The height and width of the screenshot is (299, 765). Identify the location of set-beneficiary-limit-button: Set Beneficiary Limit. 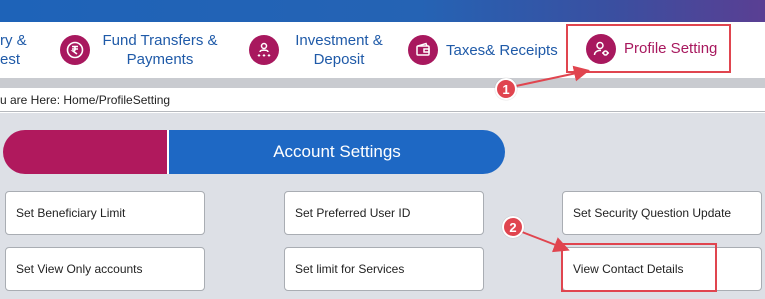
(105, 213).